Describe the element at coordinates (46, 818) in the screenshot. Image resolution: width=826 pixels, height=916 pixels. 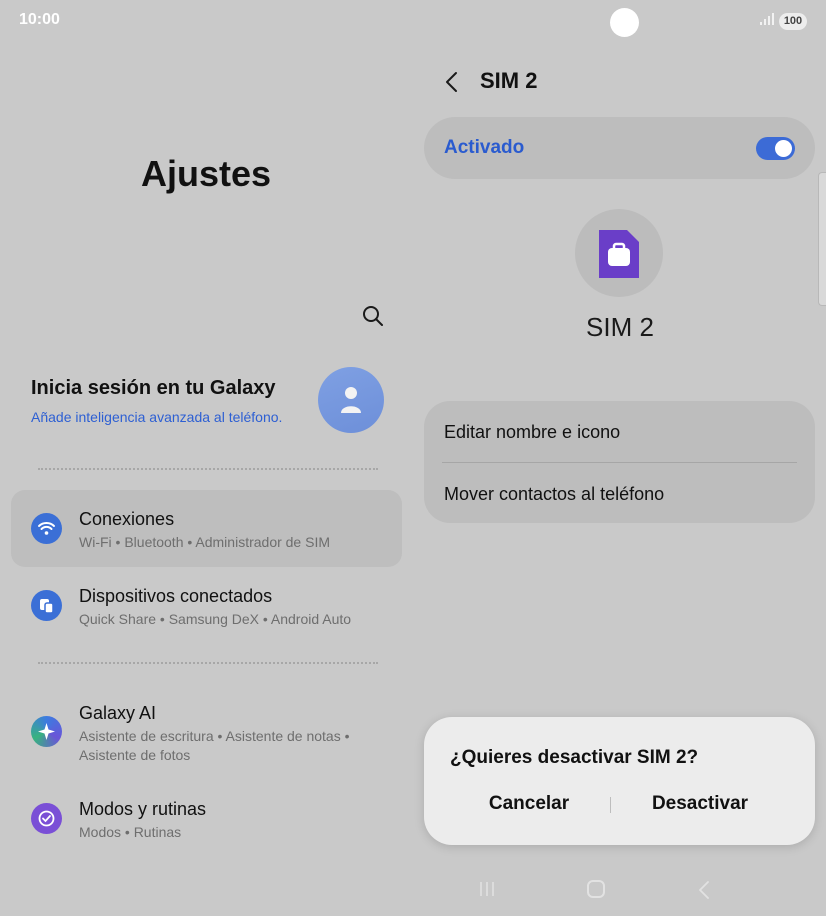
I see `modes-routines-icon` at that location.